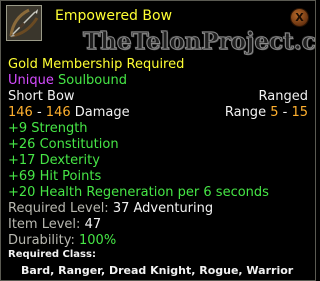 Image resolution: width=320 pixels, height=281 pixels. Describe the element at coordinates (24, 23) in the screenshot. I see `bow-icon` at that location.